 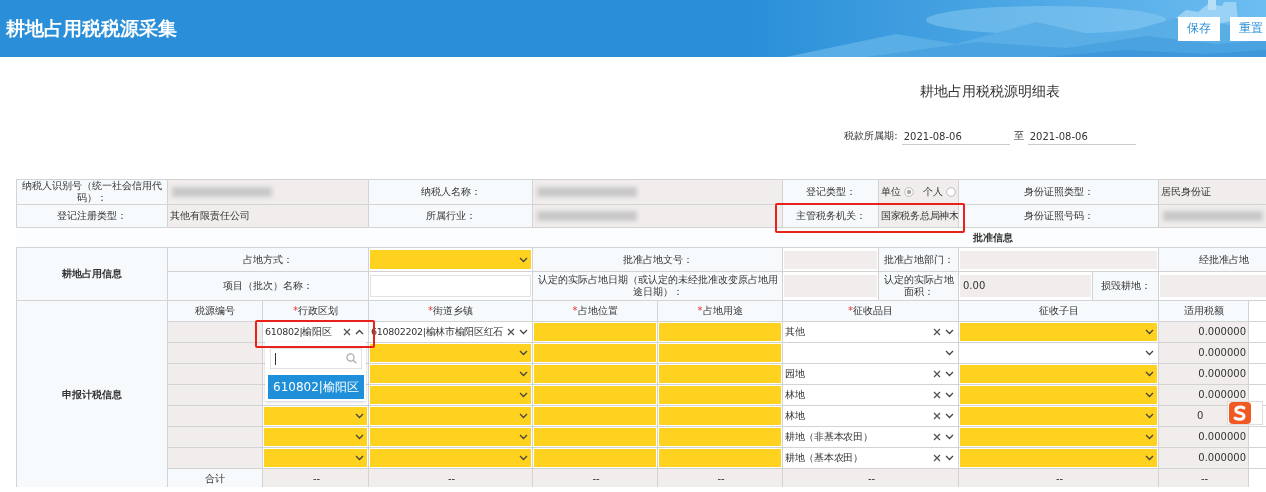 What do you see at coordinates (1199, 28) in the screenshot?
I see `toolbar-button: 保存` at bounding box center [1199, 28].